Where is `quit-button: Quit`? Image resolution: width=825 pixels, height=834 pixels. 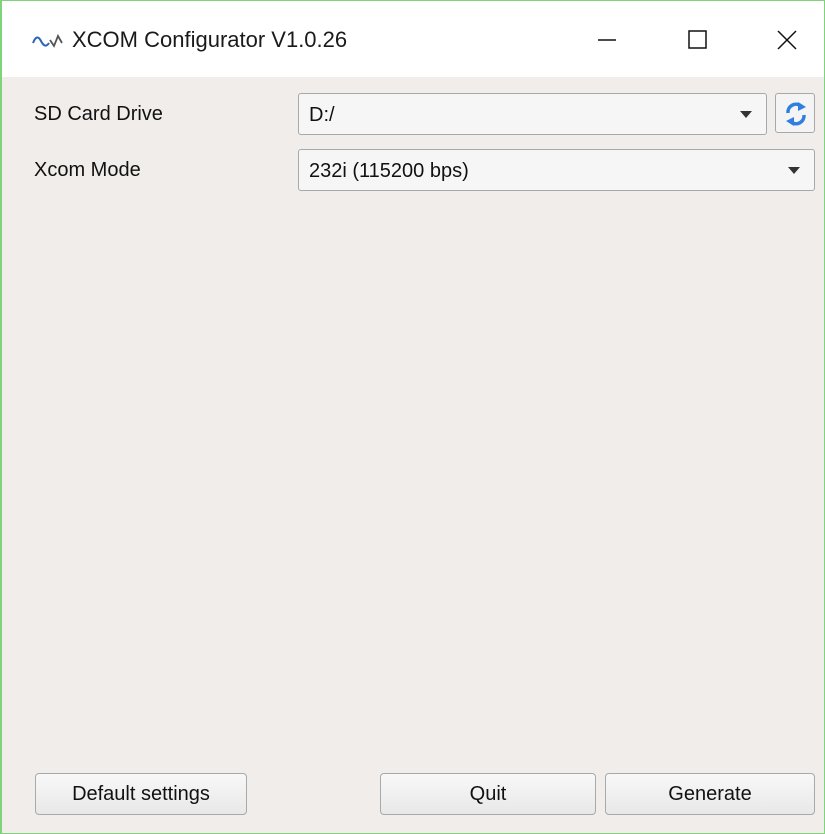
quit-button: Quit is located at coordinates (488, 794).